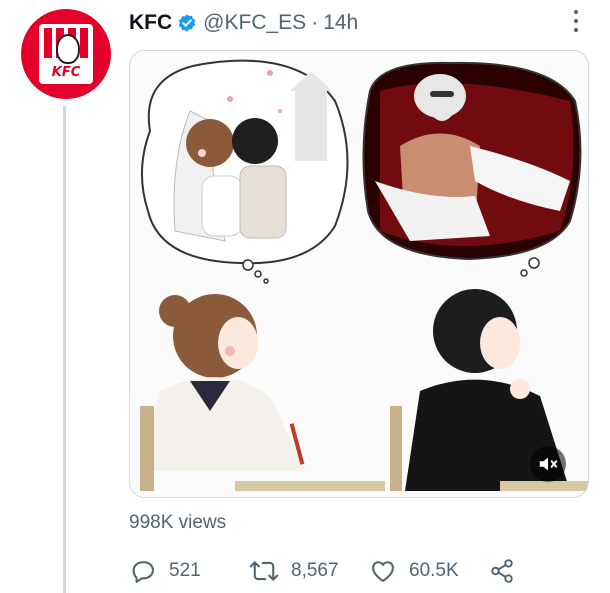 Image resolution: width=610 pixels, height=593 pixels. I want to click on avatar: KFC, so click(66, 54).